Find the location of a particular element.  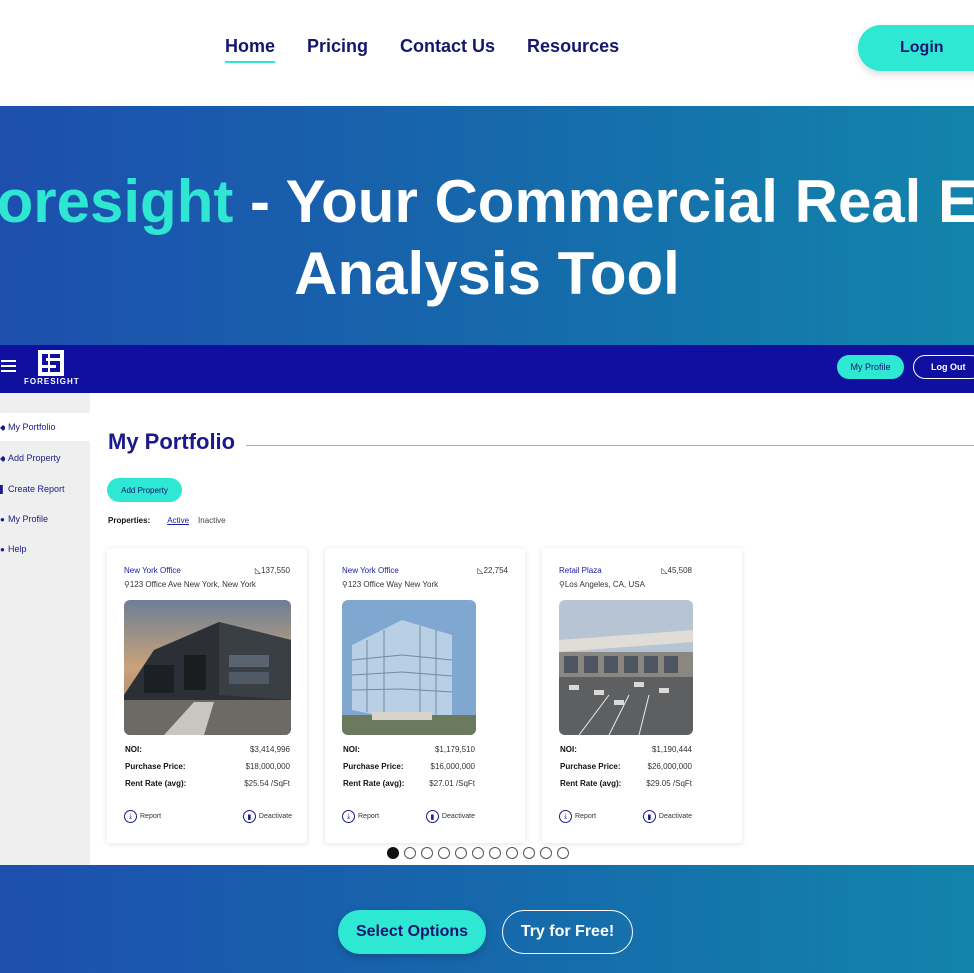

hero-title-rest: - Your Commercial Real Estate is located at coordinates (612, 201).